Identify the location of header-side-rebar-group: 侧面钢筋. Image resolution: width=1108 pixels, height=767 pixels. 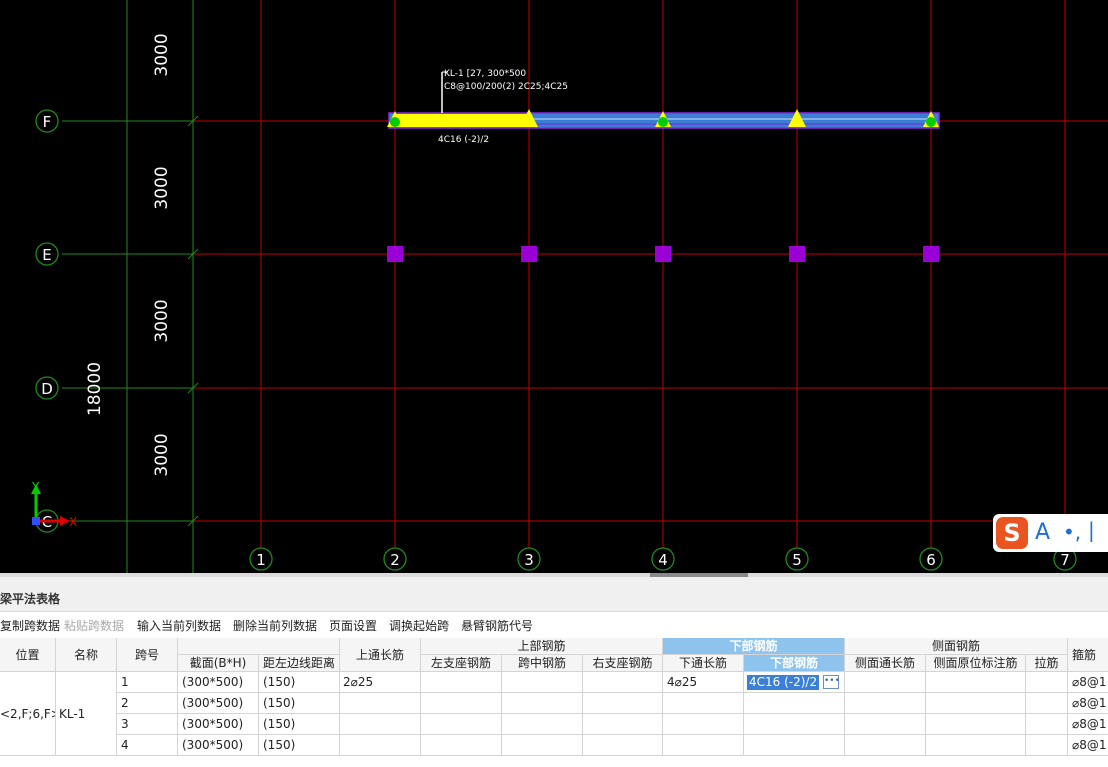
(956, 646).